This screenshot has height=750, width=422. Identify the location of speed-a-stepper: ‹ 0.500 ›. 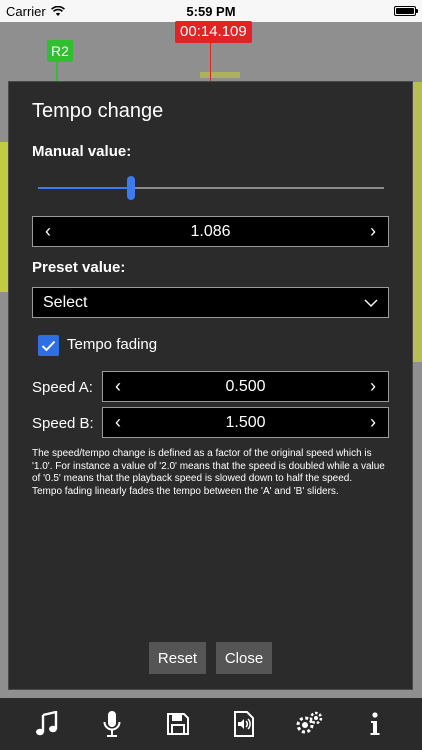
(245, 386).